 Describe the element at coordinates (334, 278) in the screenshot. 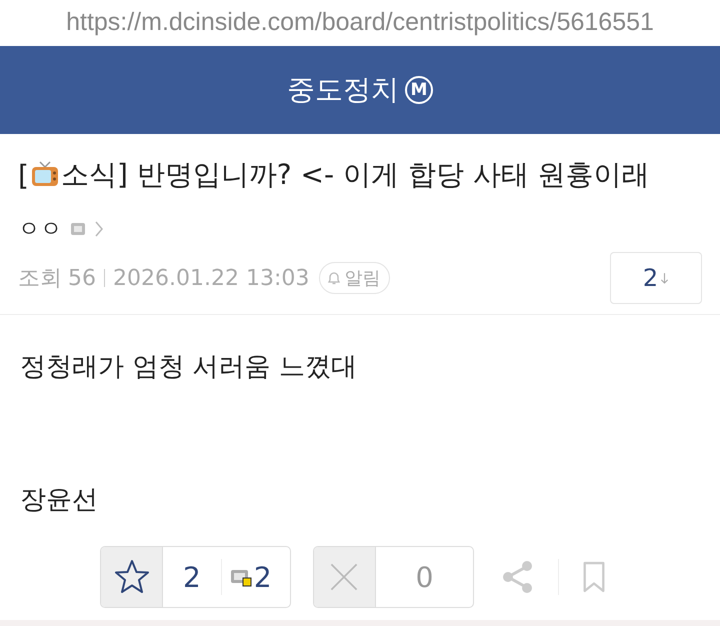

I see `bell-icon` at that location.